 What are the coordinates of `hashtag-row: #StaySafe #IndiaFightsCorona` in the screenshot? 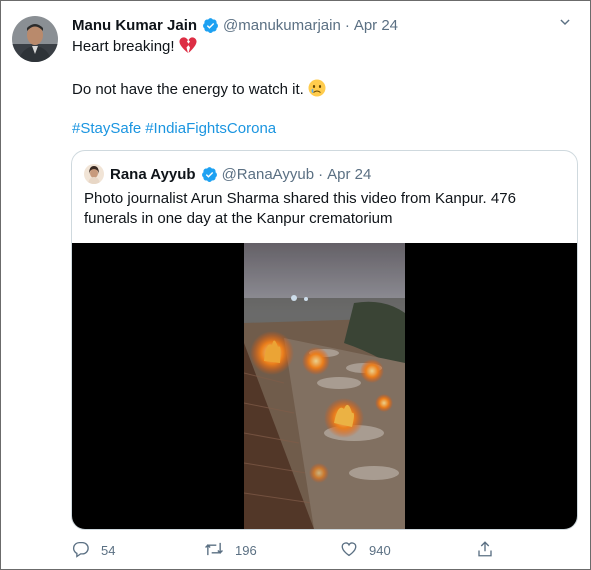 It's located at (176, 129).